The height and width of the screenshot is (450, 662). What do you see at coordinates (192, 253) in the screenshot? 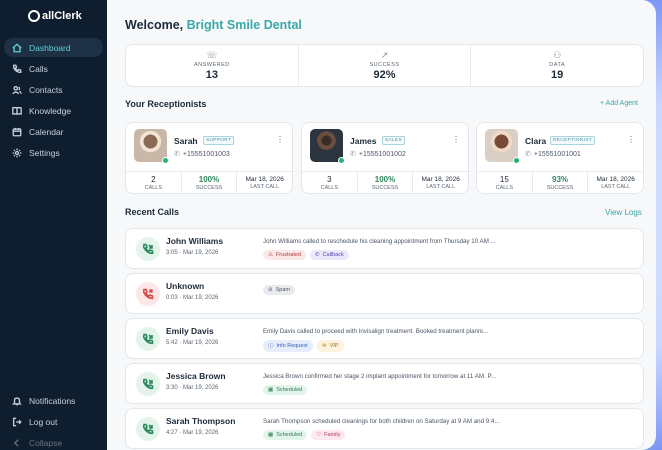
I see `call-meta: 3:05 · Mar 19, 2026` at bounding box center [192, 253].